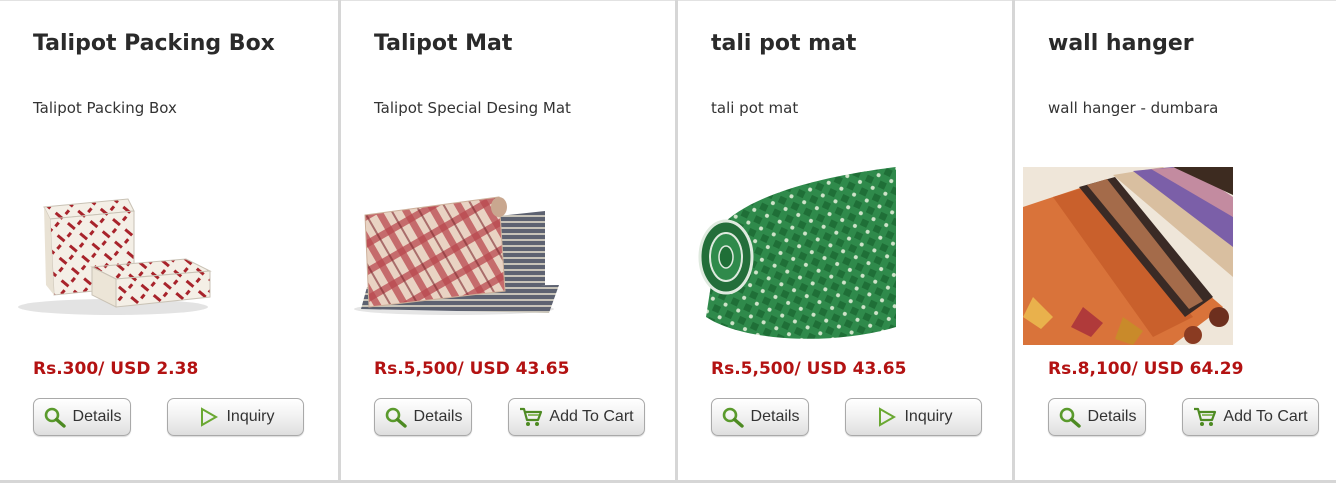 The height and width of the screenshot is (483, 1336). Describe the element at coordinates (1128, 256) in the screenshot. I see `wall-hanger-image` at that location.